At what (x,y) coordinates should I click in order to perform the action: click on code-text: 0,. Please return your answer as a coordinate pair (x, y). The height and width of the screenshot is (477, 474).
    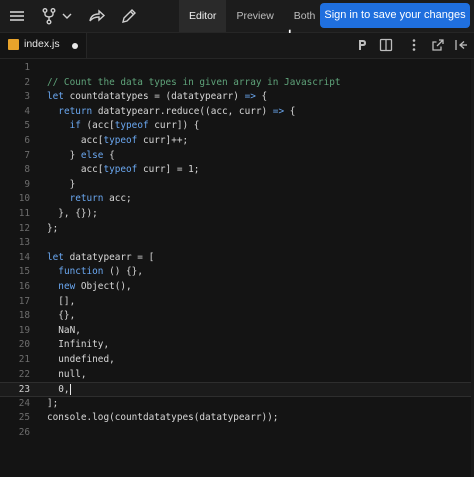
    Looking at the image, I should click on (59, 390).